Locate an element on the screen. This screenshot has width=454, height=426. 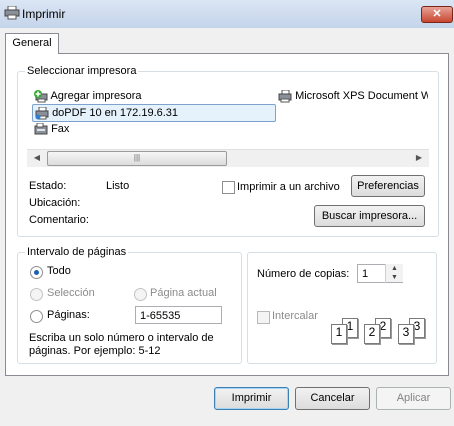
preferences-button: Preferencias is located at coordinates (388, 186).